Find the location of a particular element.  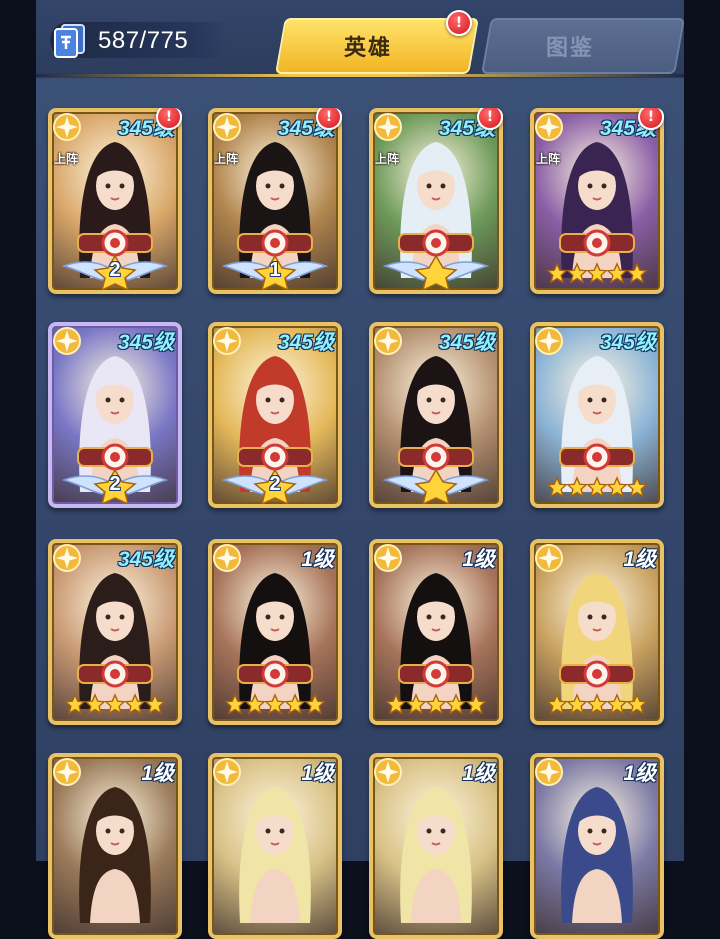

tab-underline is located at coordinates (360, 75).